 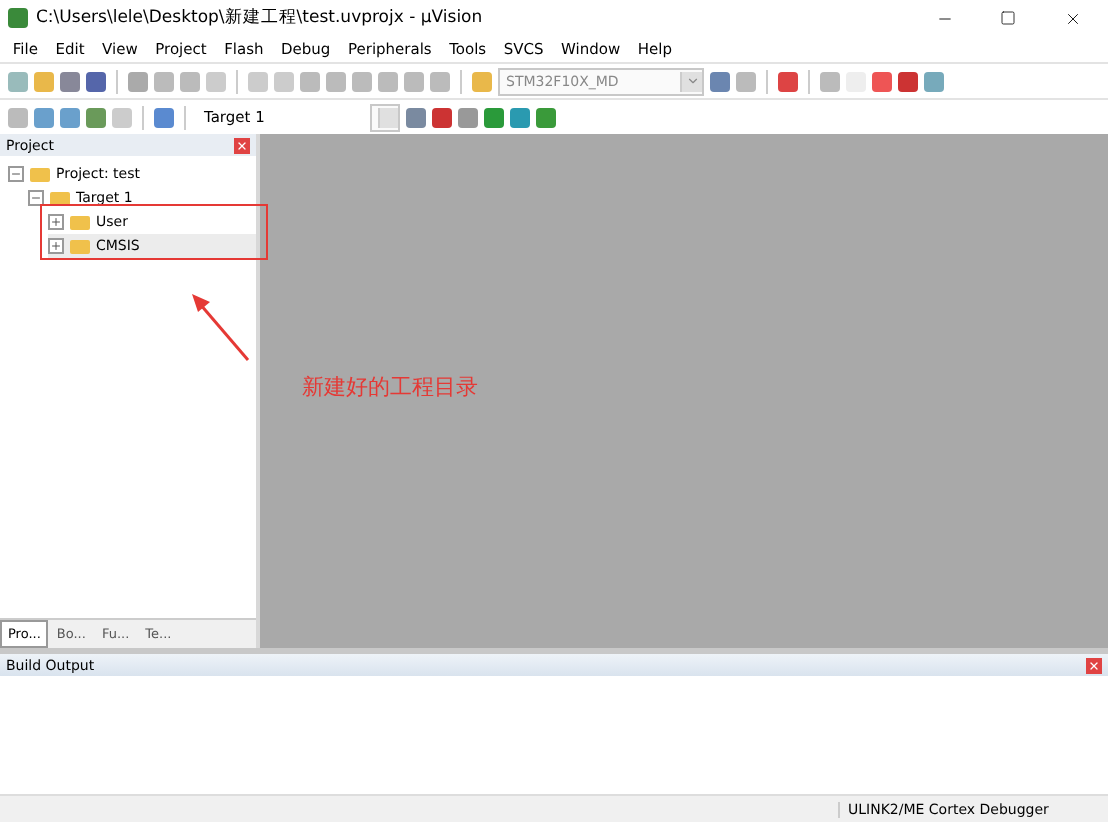 What do you see at coordinates (260, 18) in the screenshot?
I see `window-title: C:\Users\lele\Desktop\新建工程\test.uvprojx - µVision` at bounding box center [260, 18].